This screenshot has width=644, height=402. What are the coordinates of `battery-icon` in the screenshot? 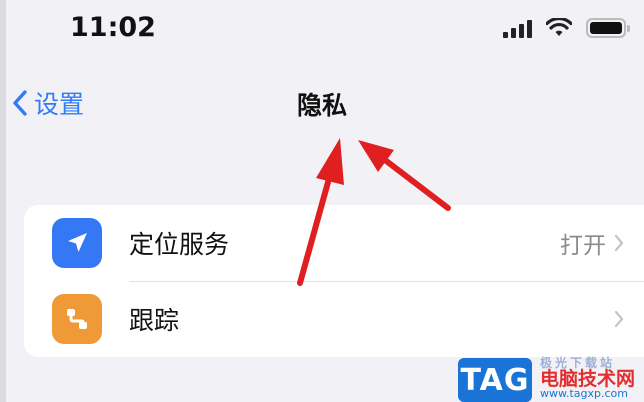 It's located at (608, 28).